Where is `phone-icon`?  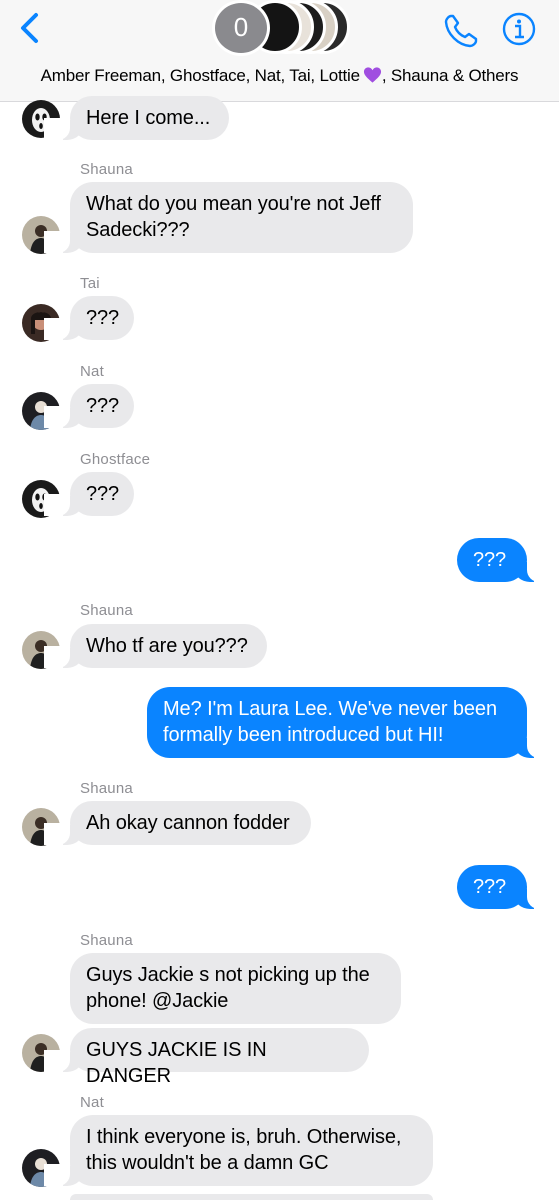 phone-icon is located at coordinates (461, 31).